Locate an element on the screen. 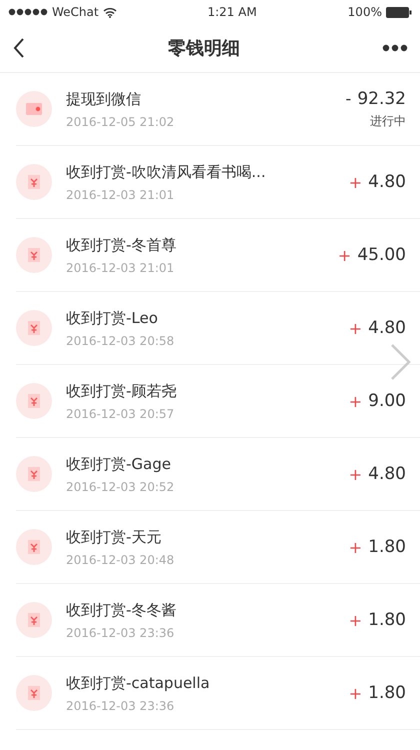 This screenshot has height=750, width=420. battery-percent: 100% is located at coordinates (365, 12).